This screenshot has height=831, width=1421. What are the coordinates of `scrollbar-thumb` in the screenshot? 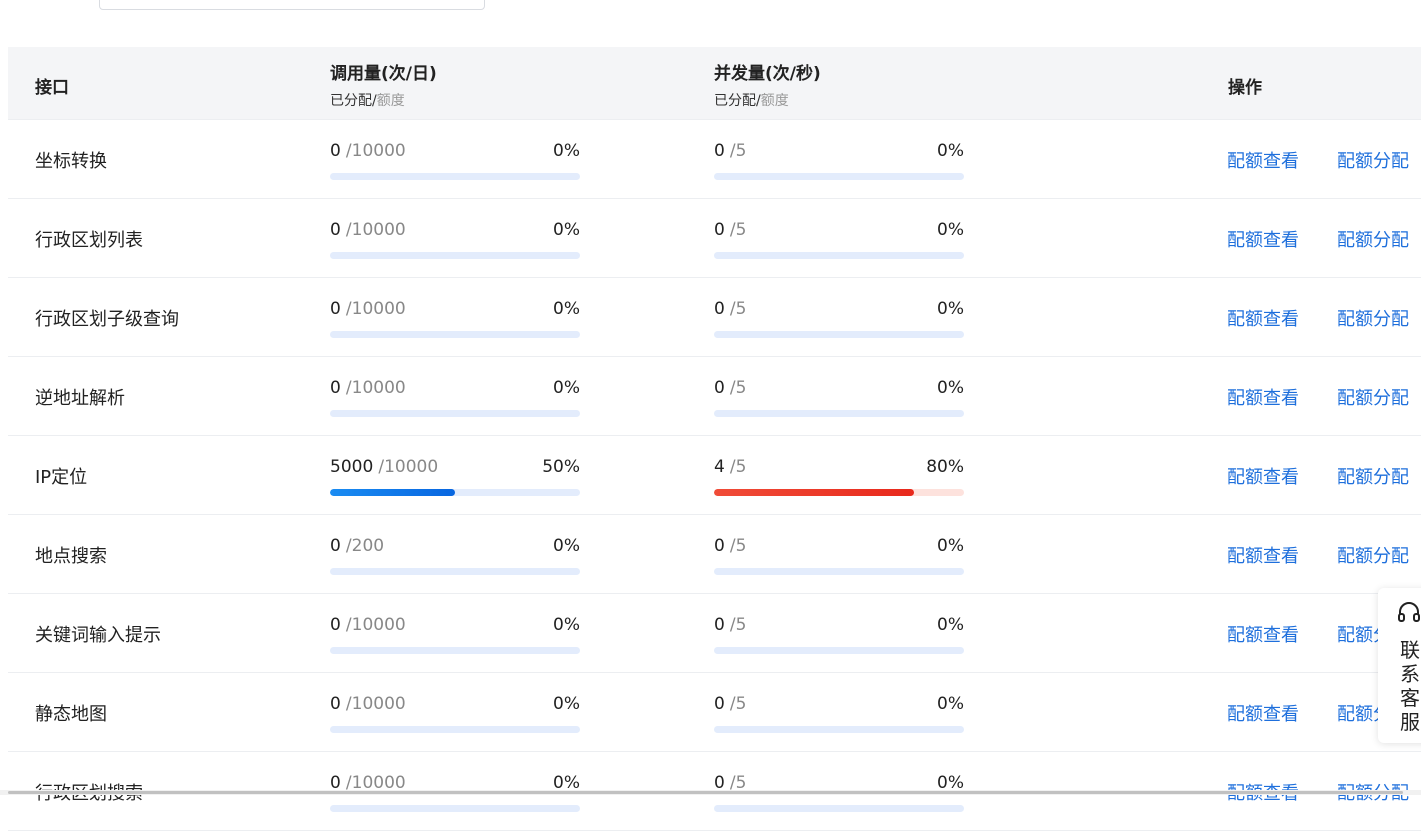 It's located at (705, 792).